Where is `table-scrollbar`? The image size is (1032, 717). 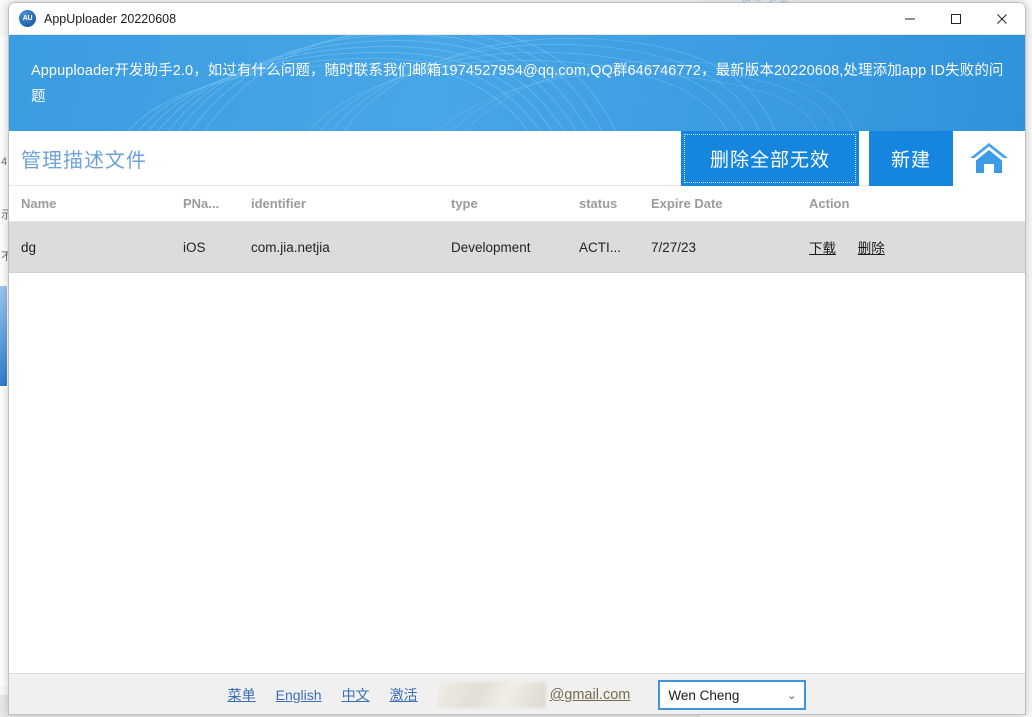
table-scrollbar is located at coordinates (1022, 429).